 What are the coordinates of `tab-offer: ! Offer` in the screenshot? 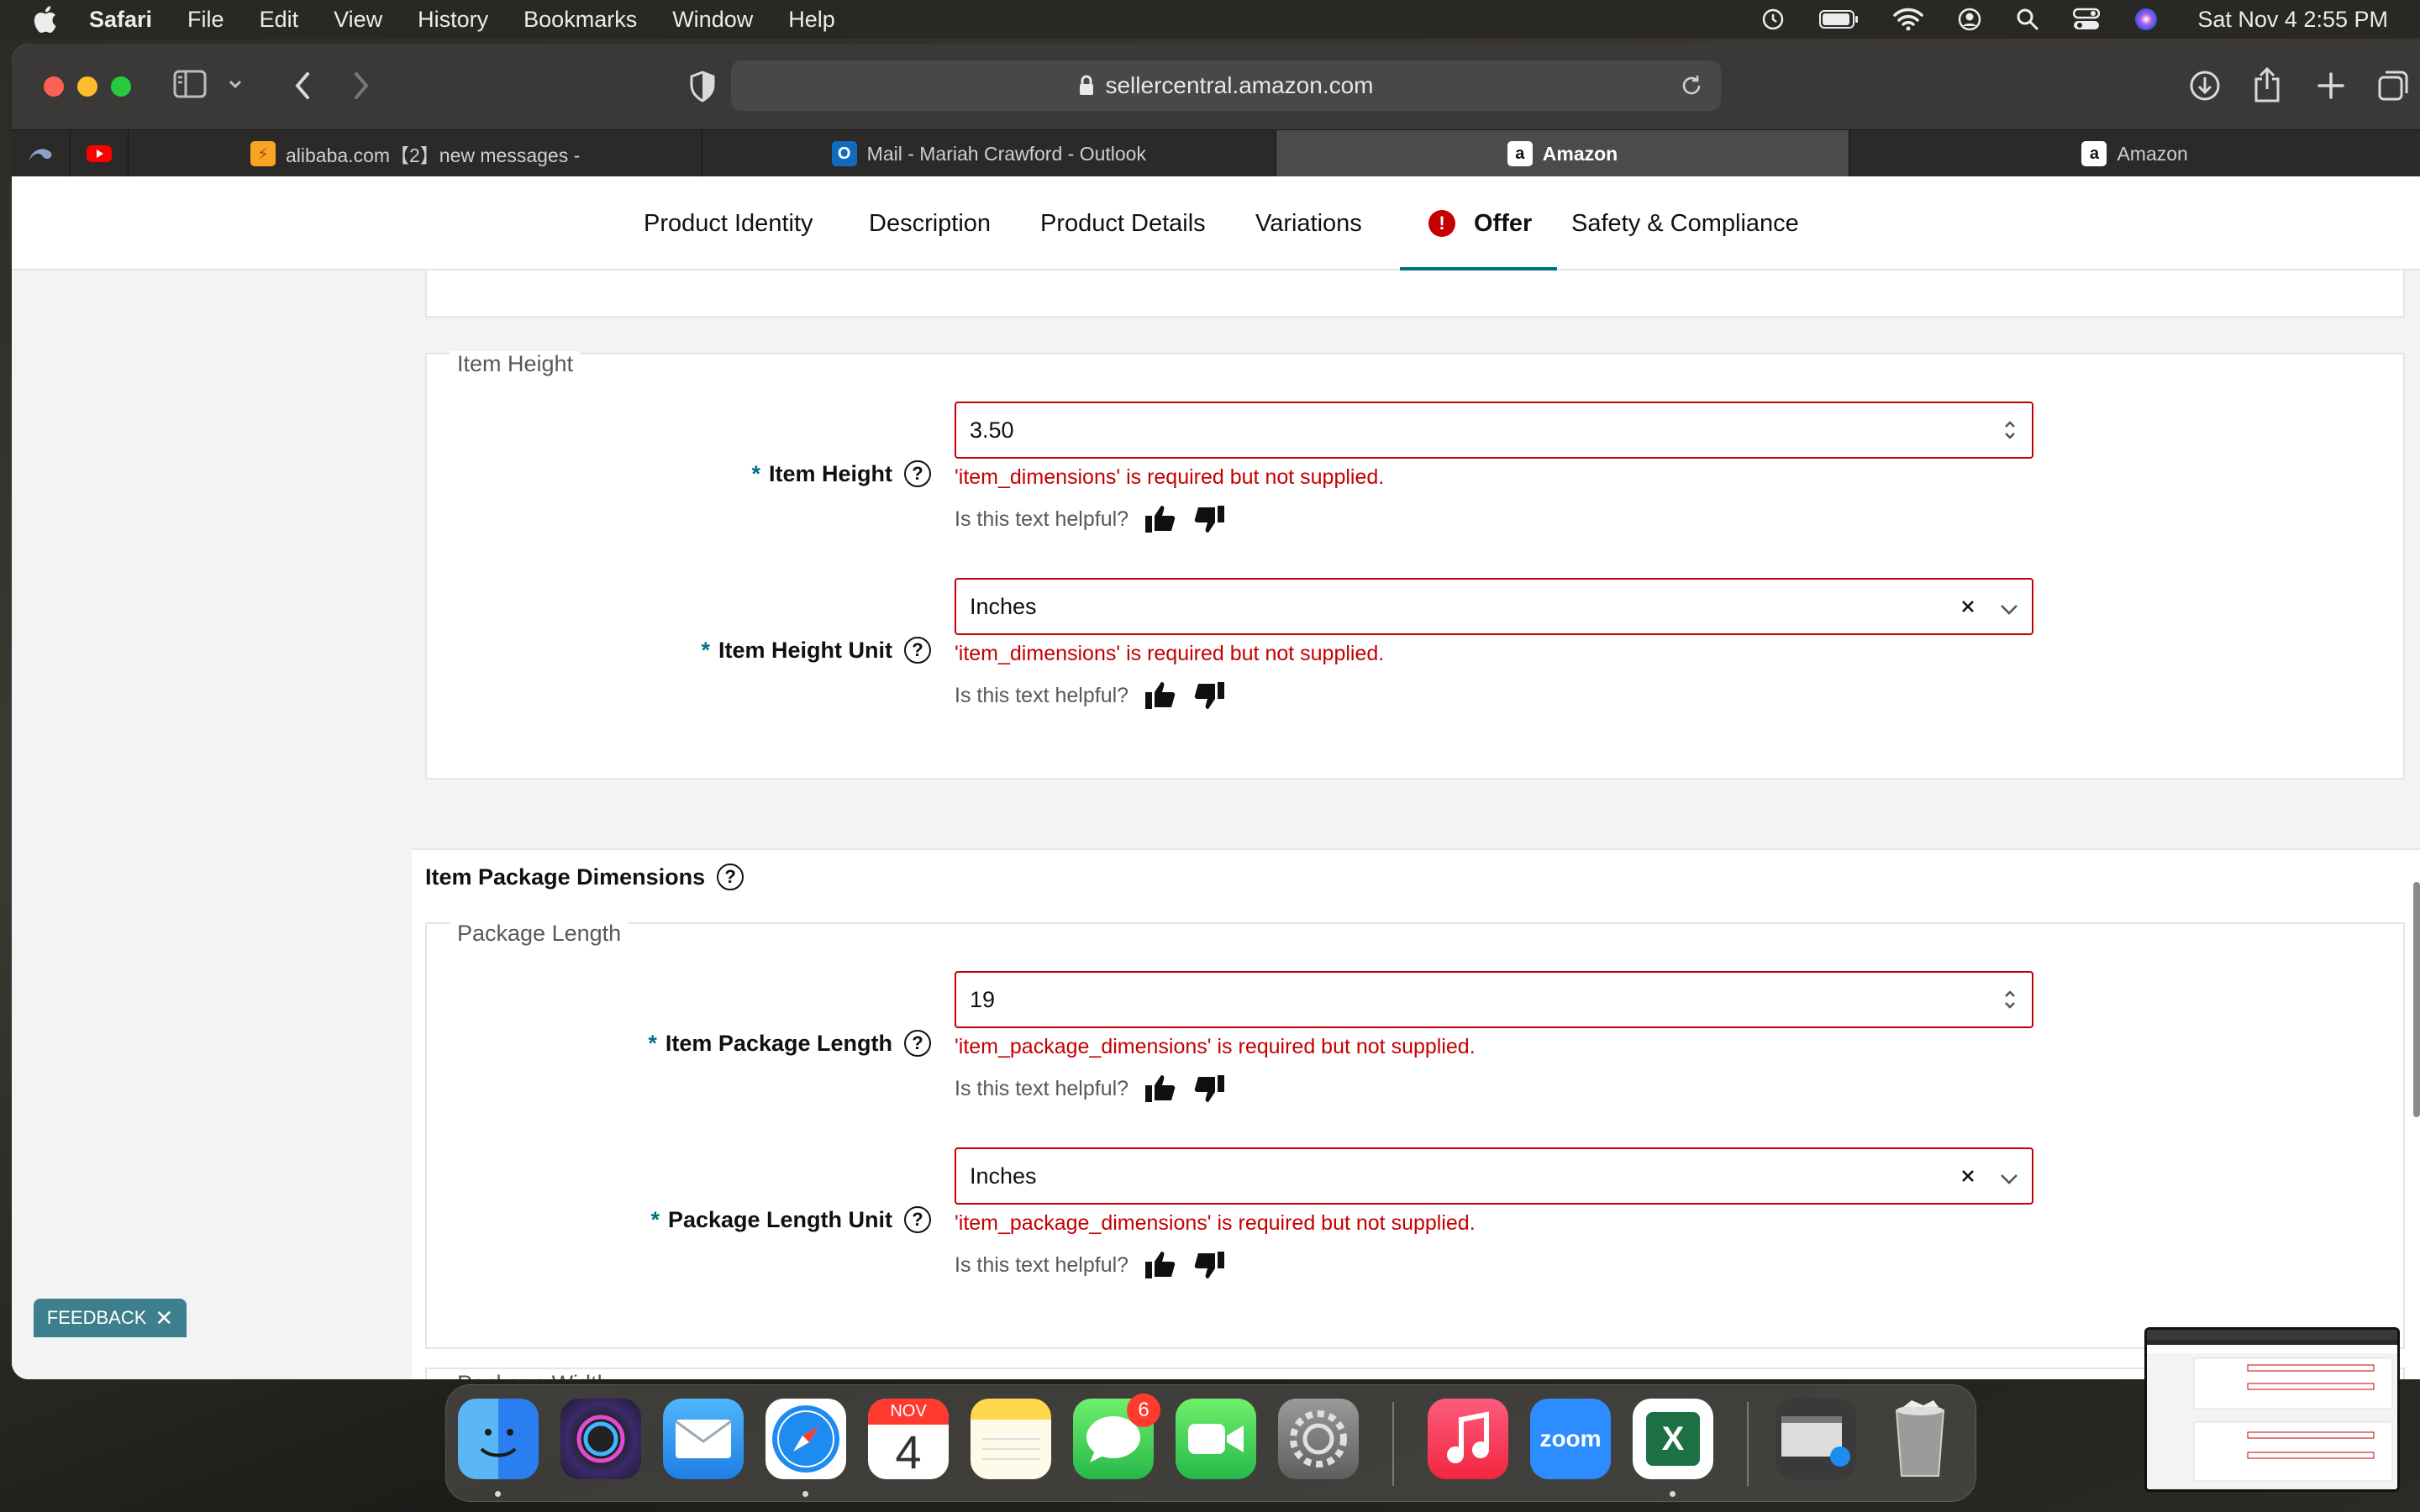 It's located at (1479, 224).